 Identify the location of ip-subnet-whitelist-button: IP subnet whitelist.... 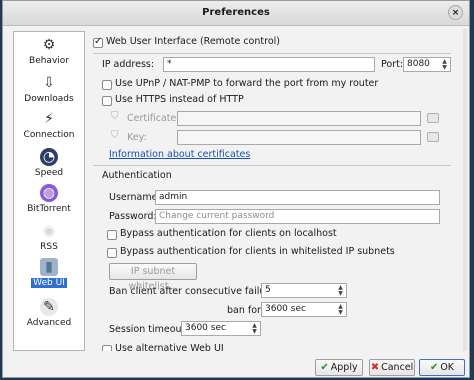
(153, 277).